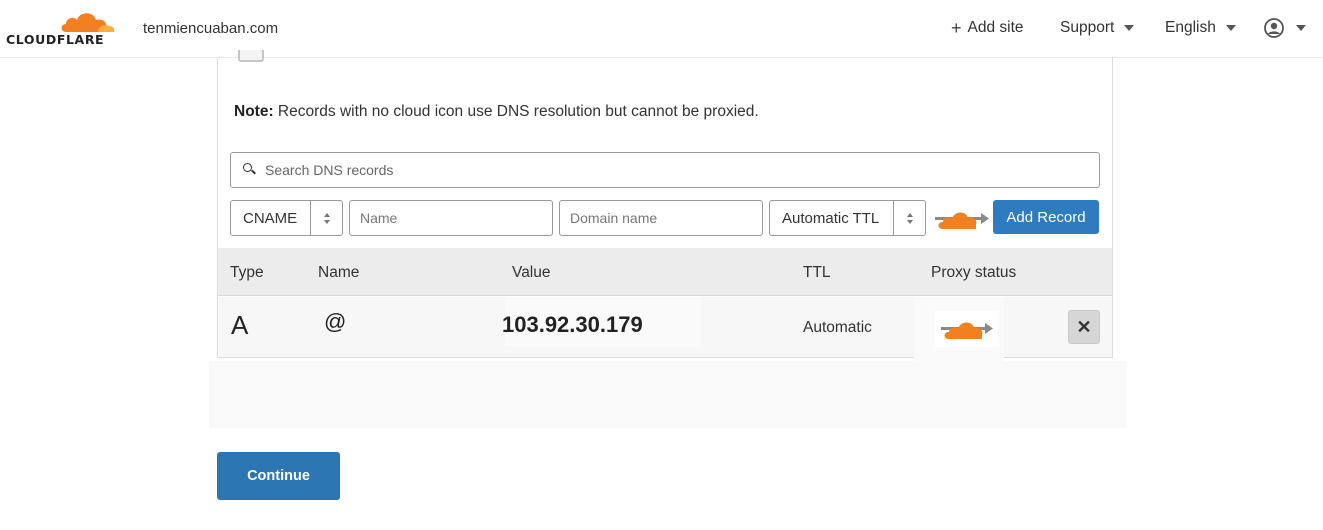 The width and height of the screenshot is (1323, 530). What do you see at coordinates (1087, 27) in the screenshot?
I see `support-label: Support` at bounding box center [1087, 27].